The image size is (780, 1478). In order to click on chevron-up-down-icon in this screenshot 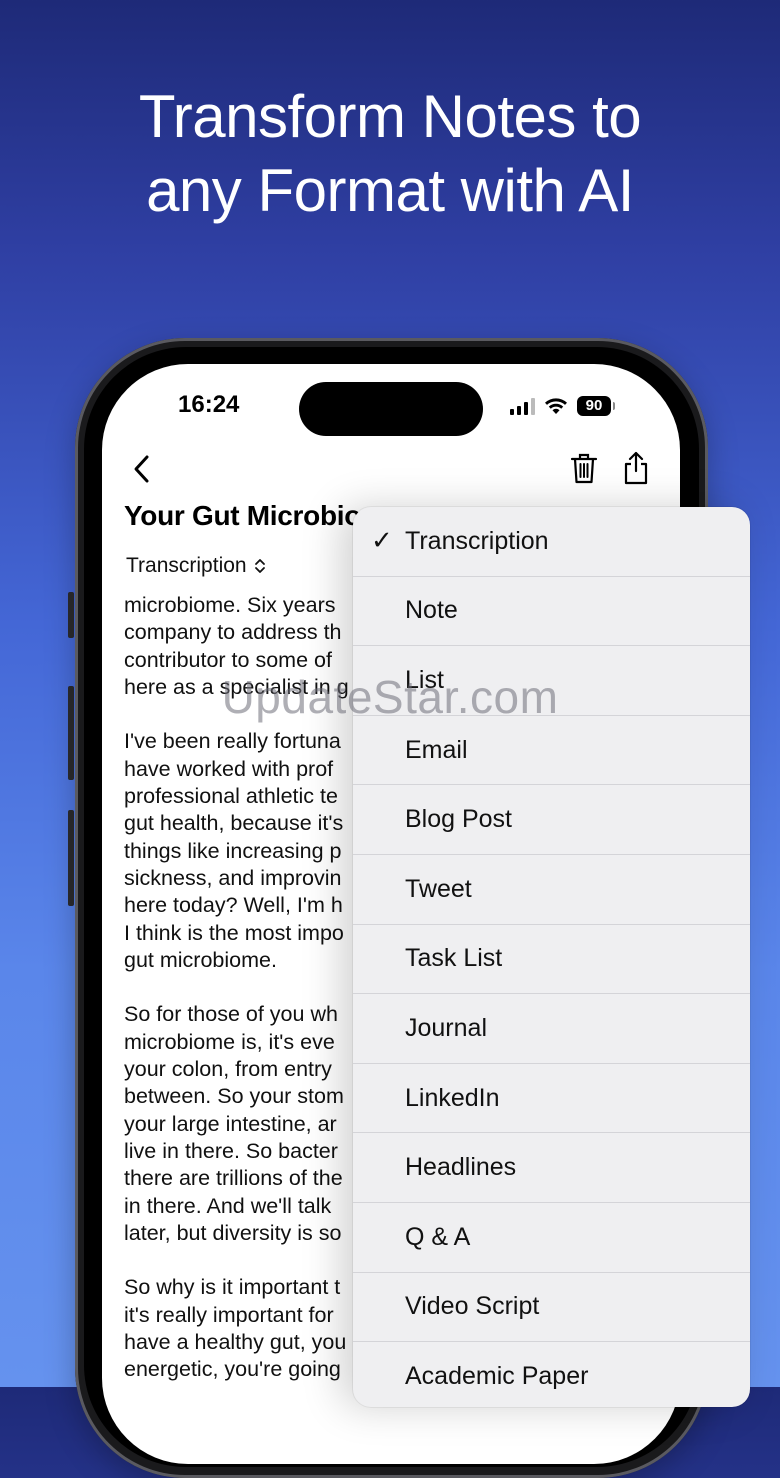, I will do `click(259, 566)`.